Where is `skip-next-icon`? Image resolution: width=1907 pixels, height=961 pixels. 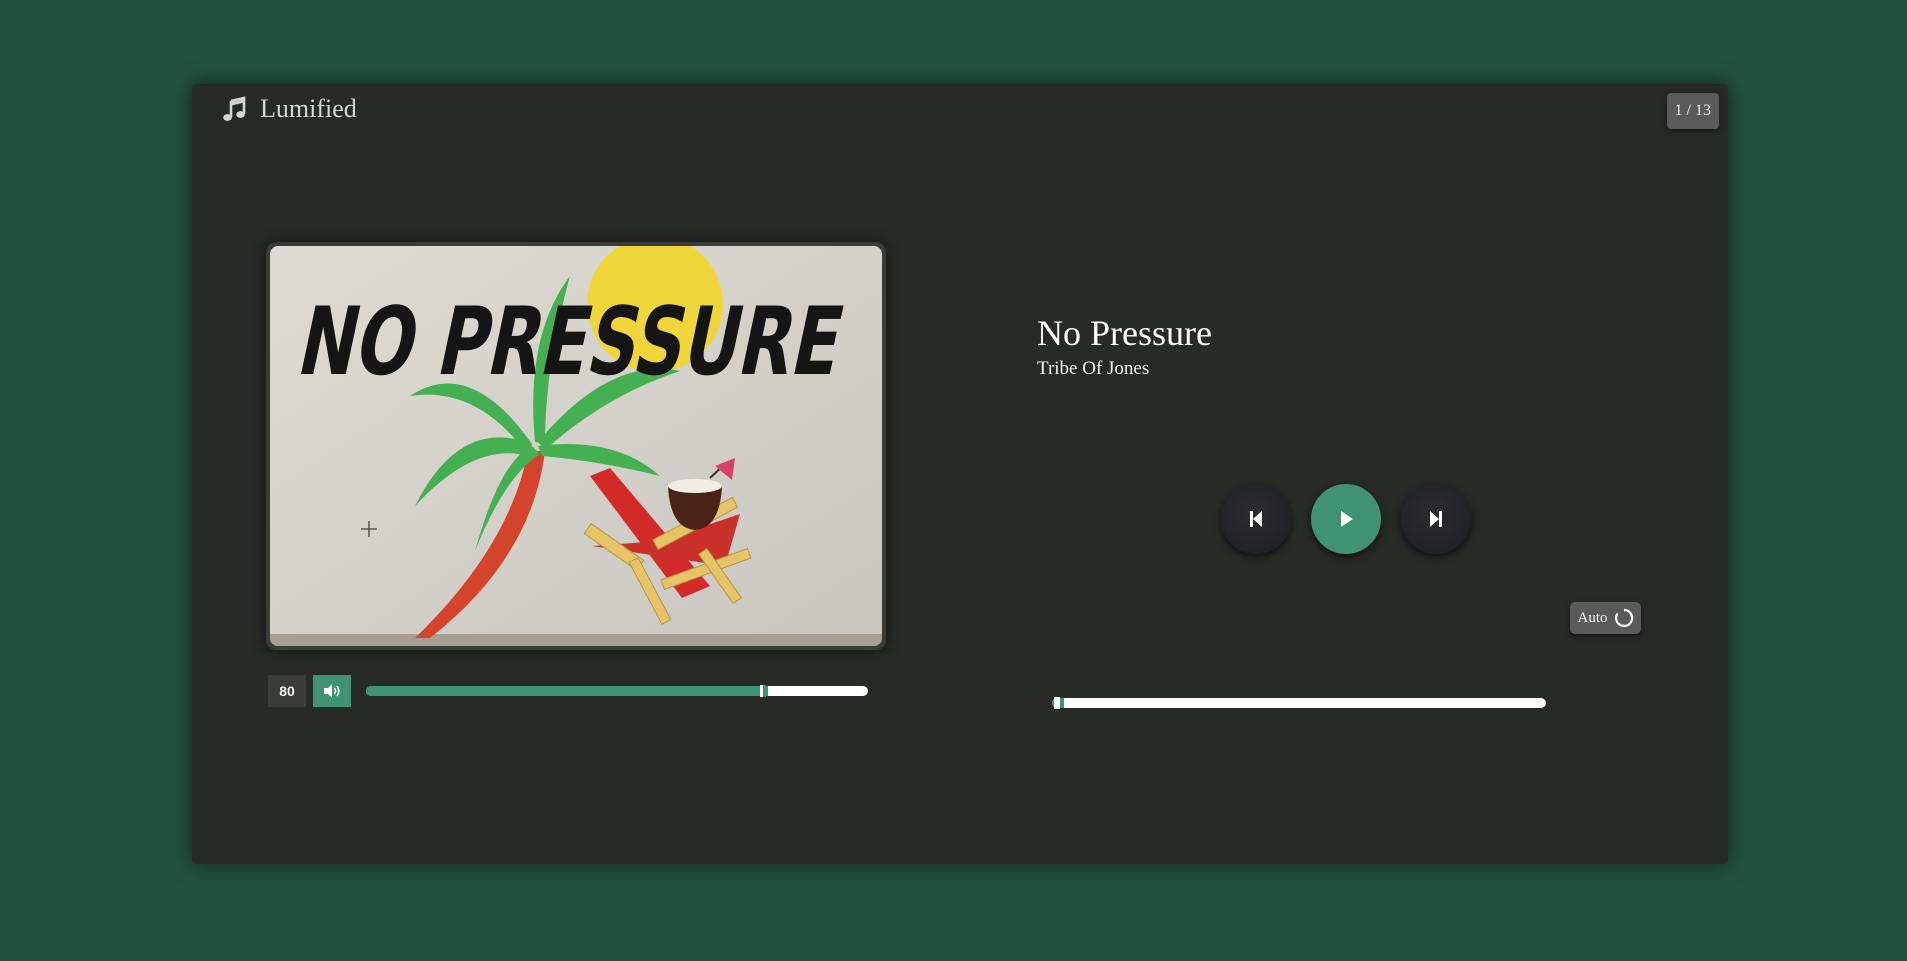
skip-next-icon is located at coordinates (1436, 519).